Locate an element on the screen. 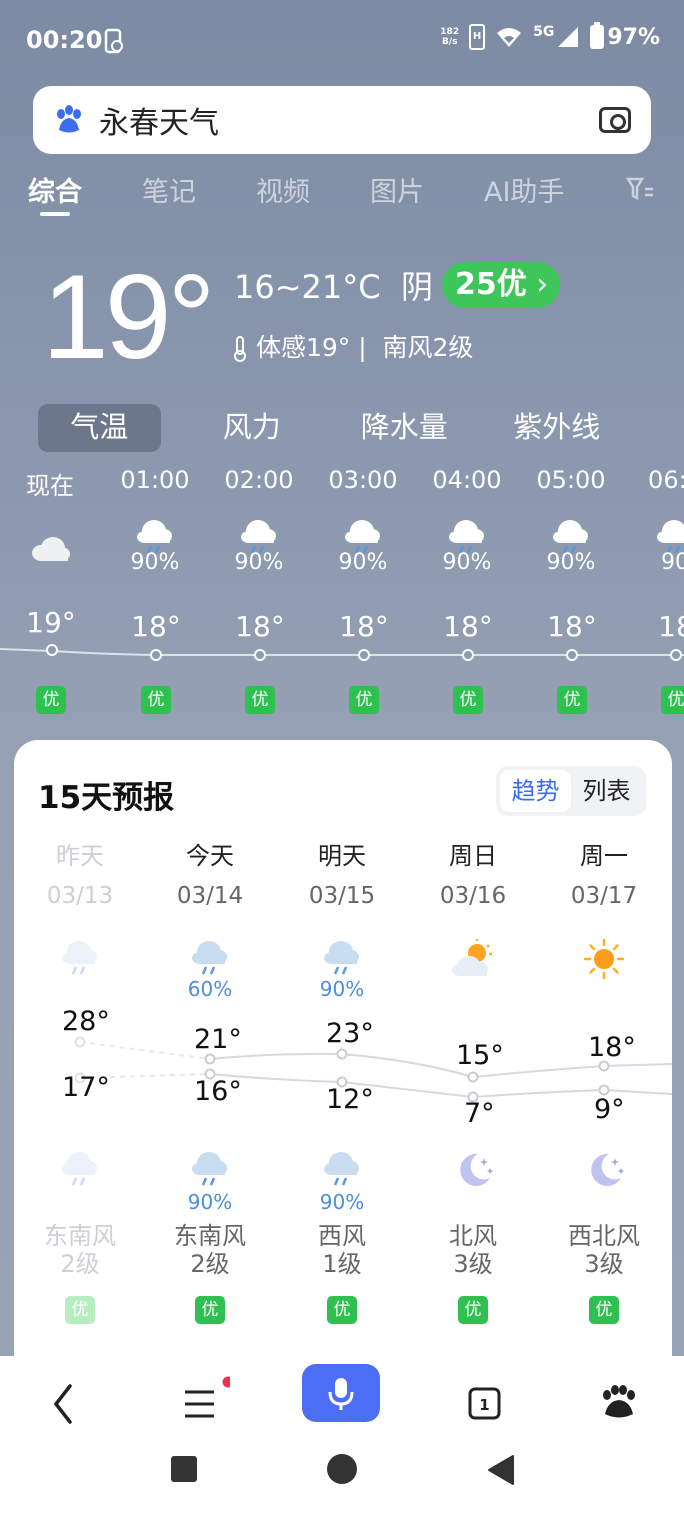 Image resolution: width=684 pixels, height=1520 pixels. night-item: 西北风 3级 优 is located at coordinates (604, 1236).